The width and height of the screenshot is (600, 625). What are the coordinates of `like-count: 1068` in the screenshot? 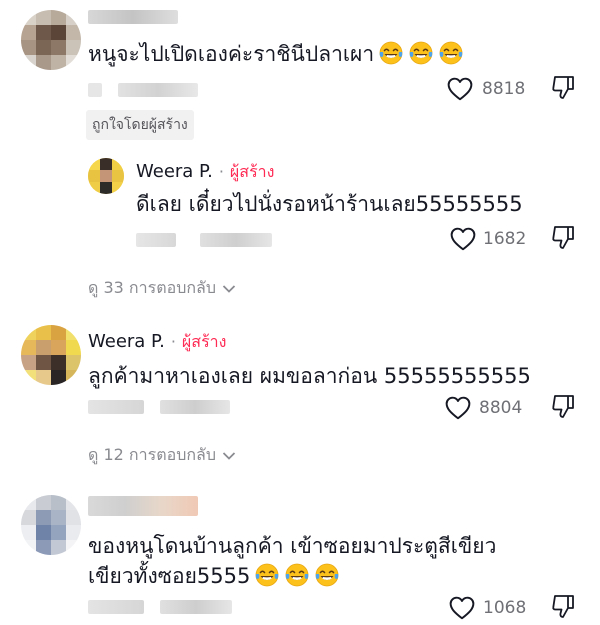 It's located at (505, 608).